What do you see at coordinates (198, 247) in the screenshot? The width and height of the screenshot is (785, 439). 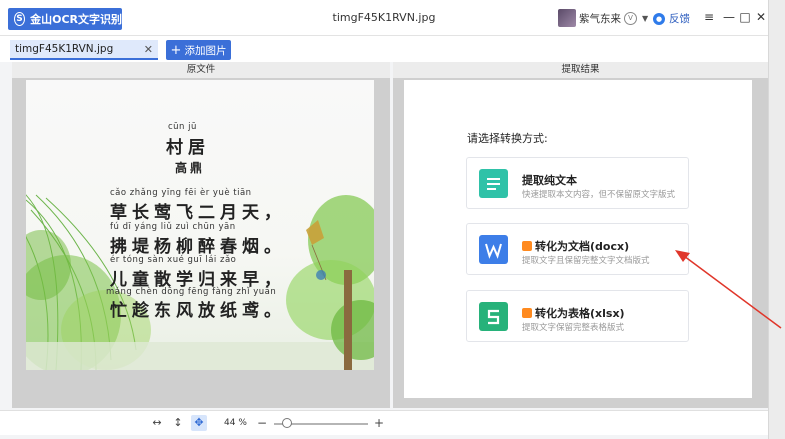 I see `poem-line-2: 拂堤杨柳醉春烟。` at bounding box center [198, 247].